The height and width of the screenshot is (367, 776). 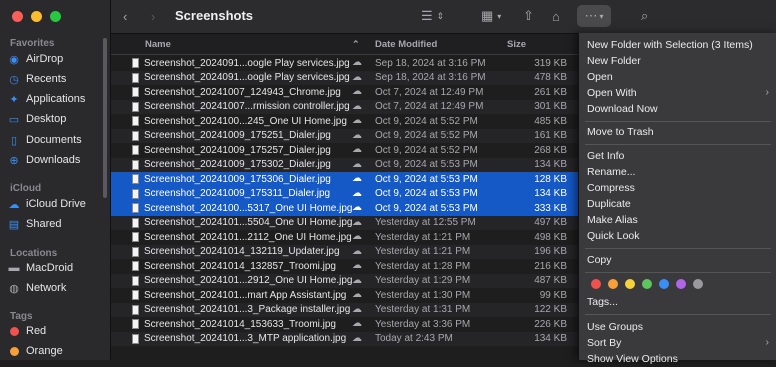 What do you see at coordinates (678, 46) in the screenshot?
I see `menu-item-new-folder-with-selection: New Folder with Selection (3 Items)` at bounding box center [678, 46].